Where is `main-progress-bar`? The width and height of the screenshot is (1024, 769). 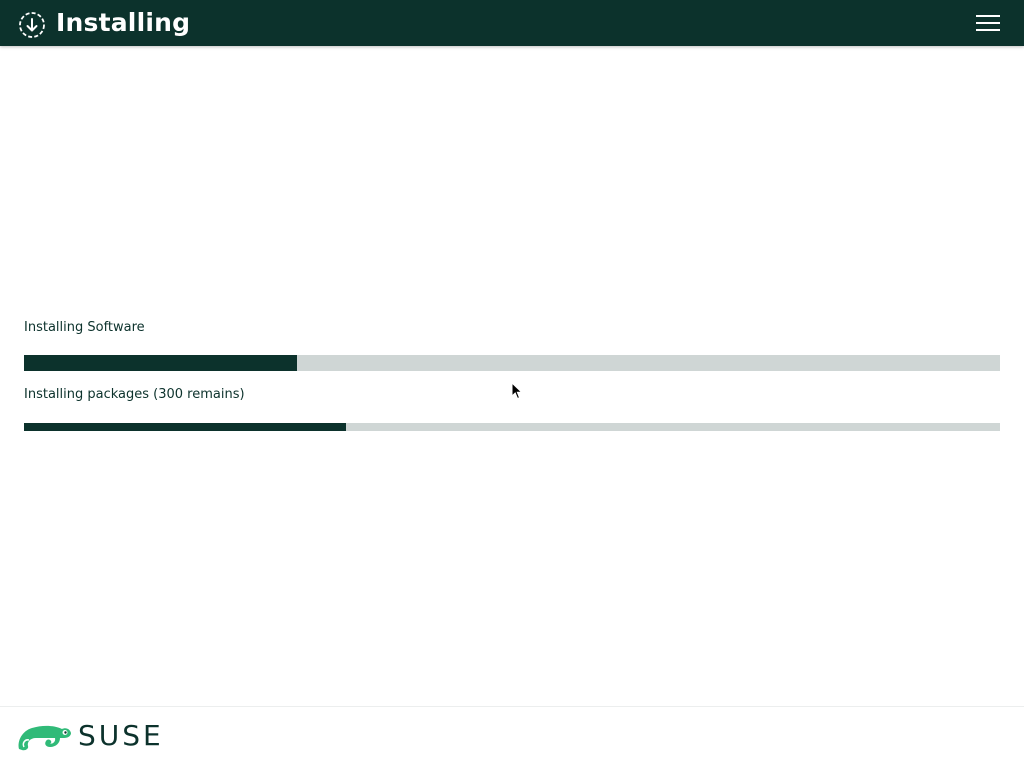
main-progress-bar is located at coordinates (512, 363).